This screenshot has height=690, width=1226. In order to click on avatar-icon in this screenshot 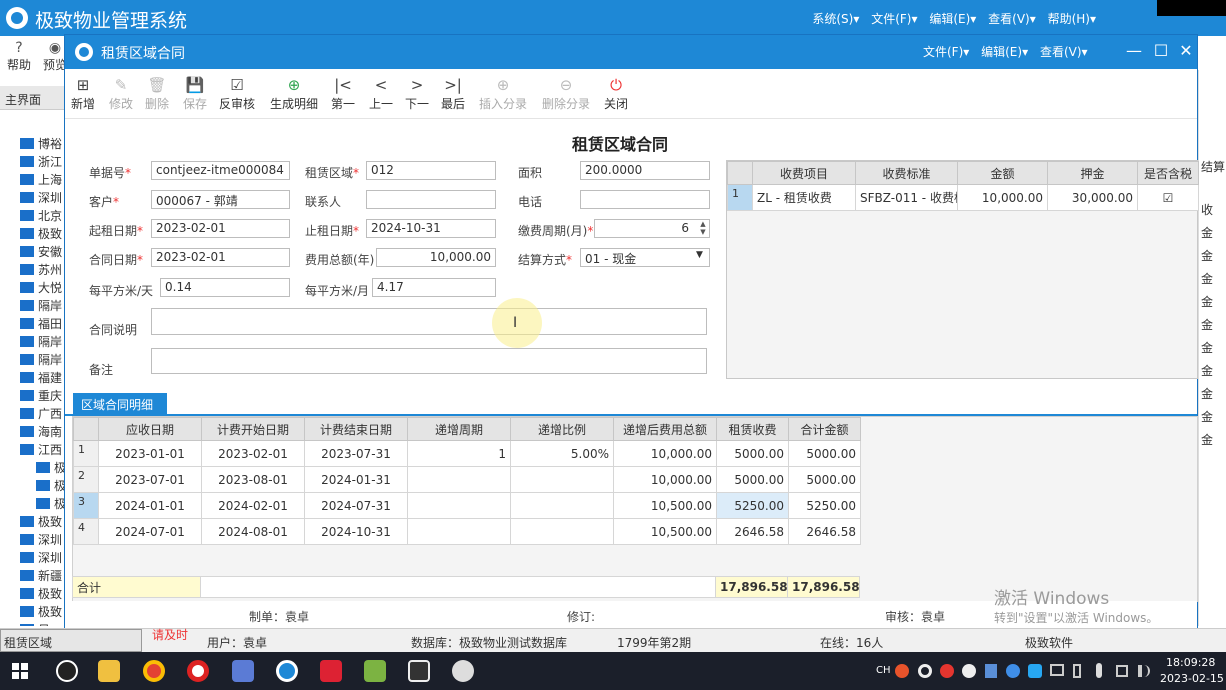, I will do `click(463, 671)`.